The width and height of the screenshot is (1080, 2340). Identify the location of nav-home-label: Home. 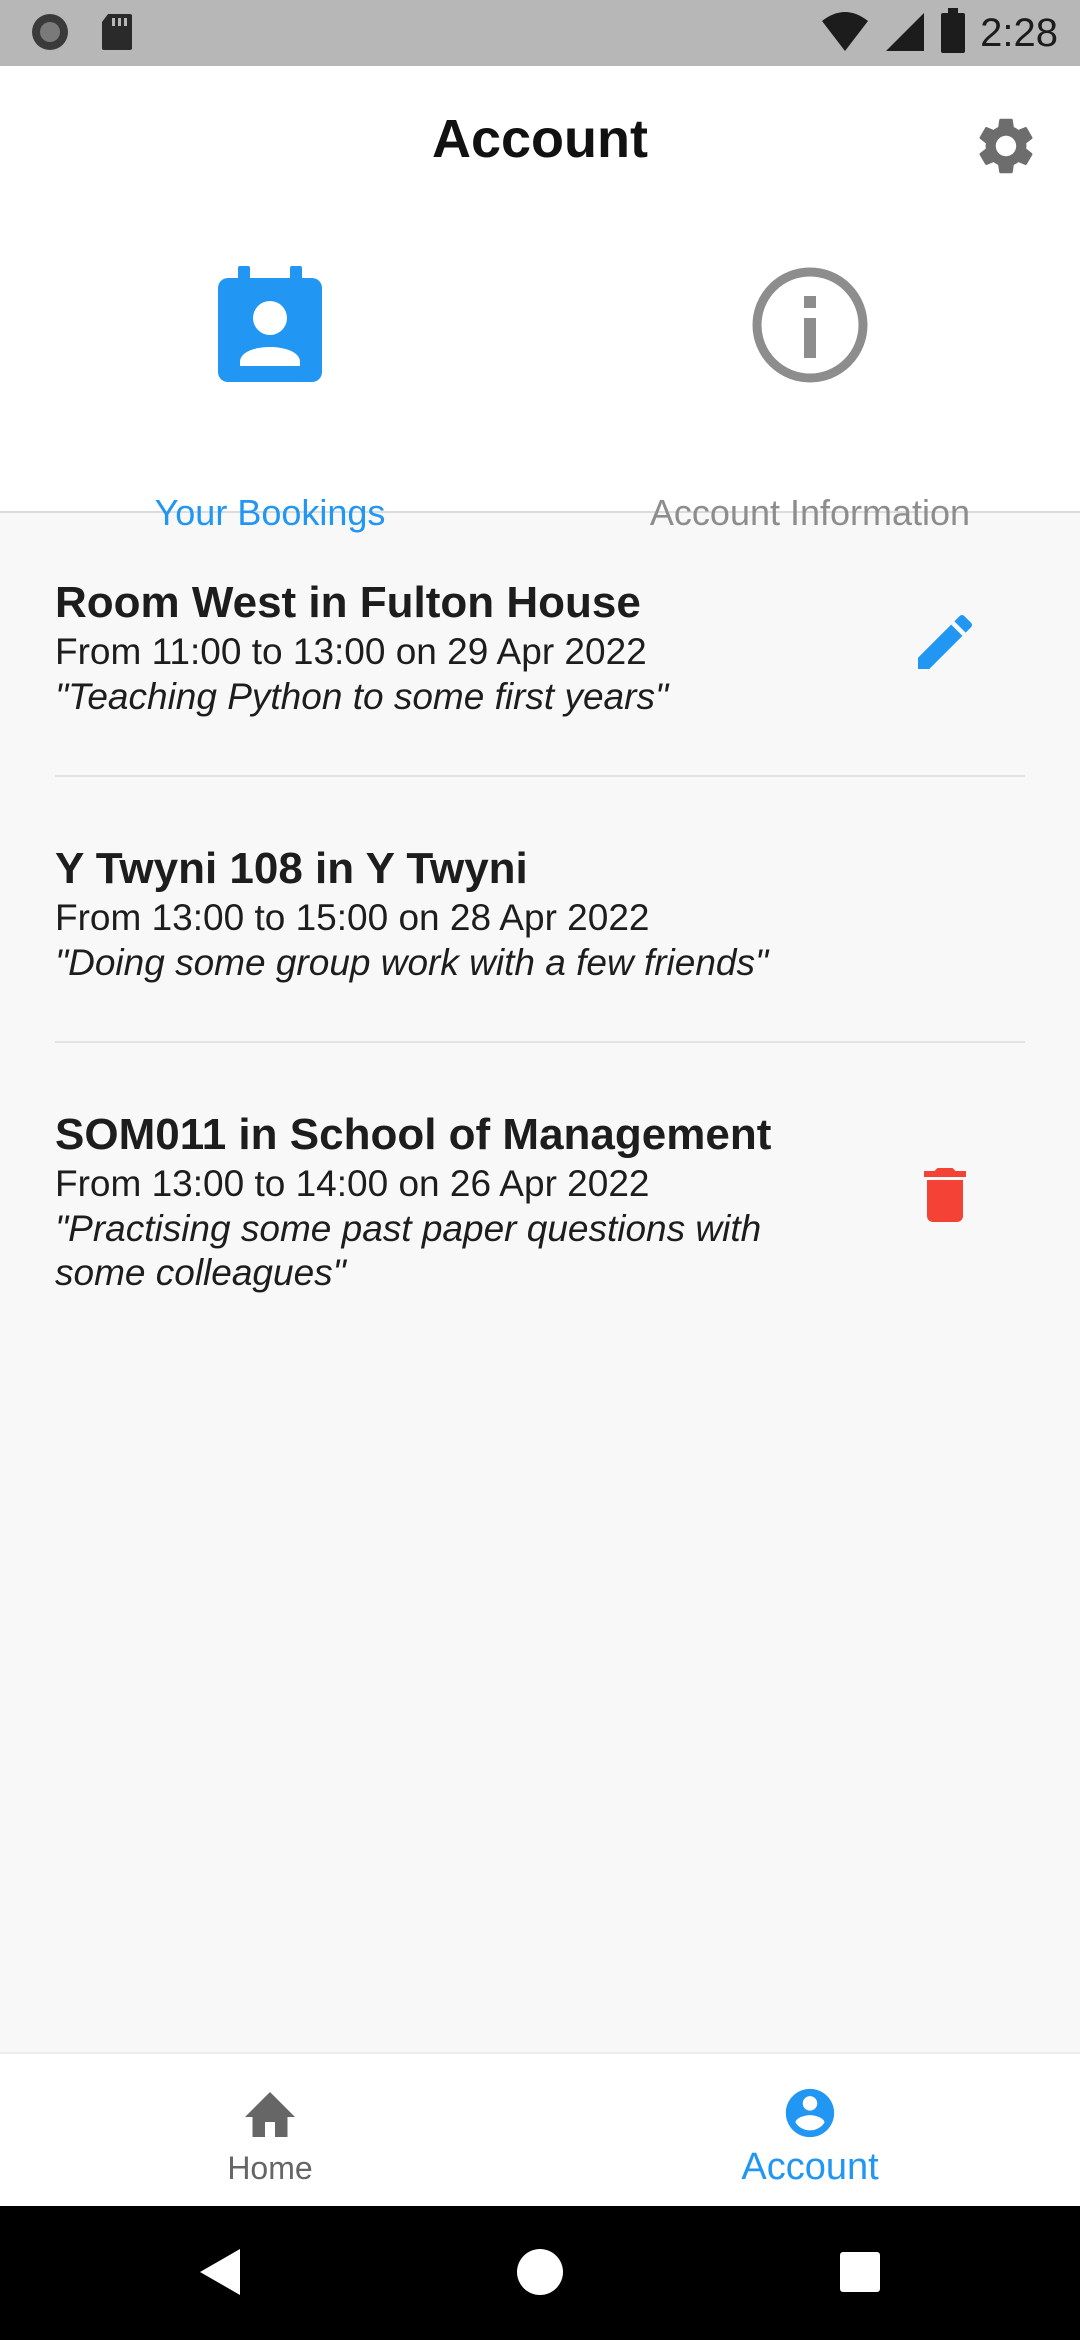
(270, 2168).